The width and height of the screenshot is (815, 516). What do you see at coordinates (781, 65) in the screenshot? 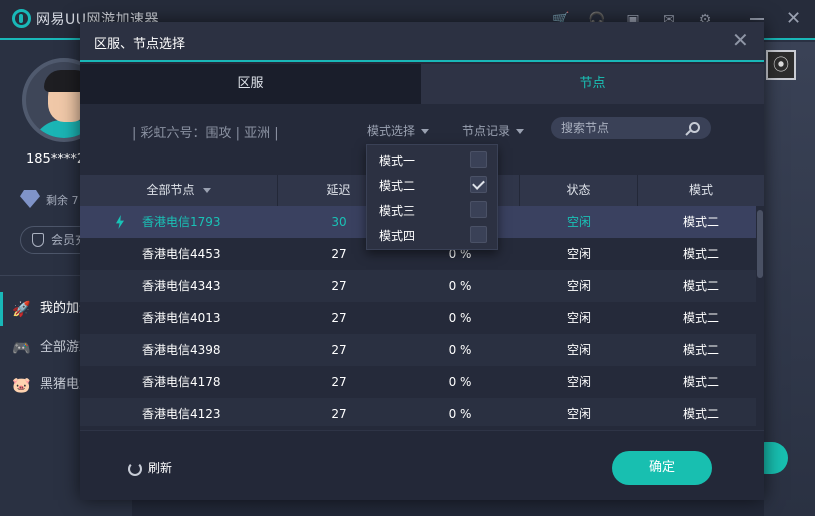
I see `game-thumbnail-icon: ⦿` at bounding box center [781, 65].